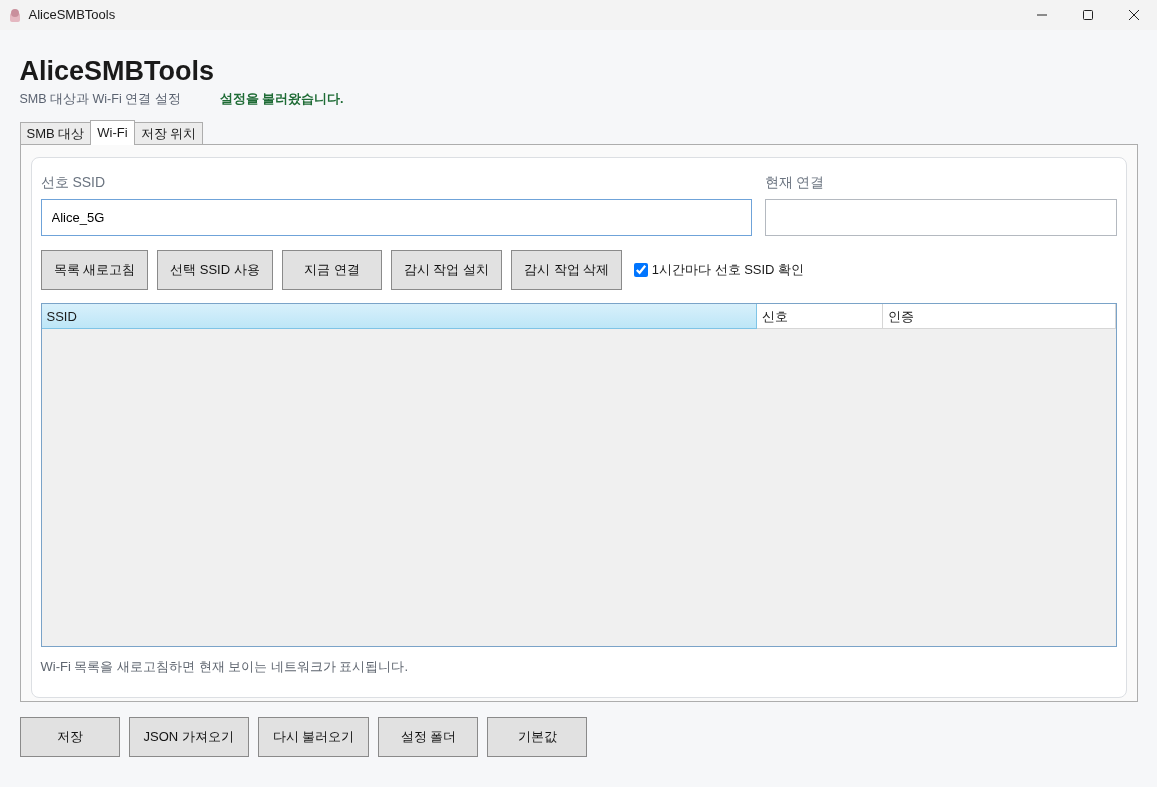 The height and width of the screenshot is (787, 1157). I want to click on column-header: SSID, so click(399, 317).